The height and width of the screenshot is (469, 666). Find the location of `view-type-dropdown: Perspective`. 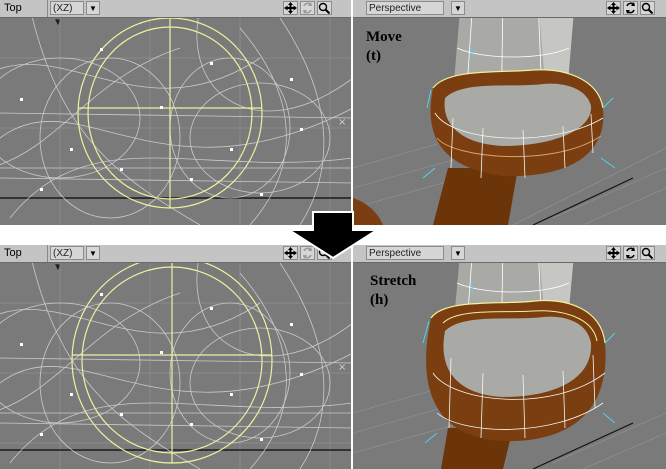

view-type-dropdown: Perspective is located at coordinates (405, 8).